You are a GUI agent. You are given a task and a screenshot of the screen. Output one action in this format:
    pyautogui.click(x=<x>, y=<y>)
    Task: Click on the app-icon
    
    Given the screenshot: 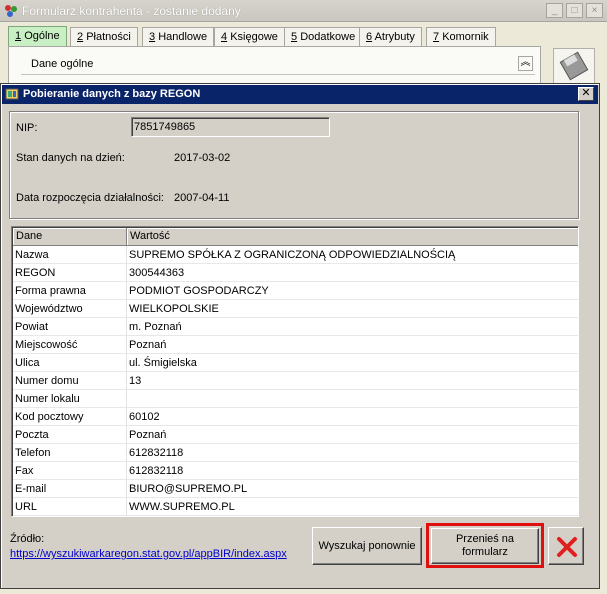 What is the action you would take?
    pyautogui.click(x=11, y=11)
    